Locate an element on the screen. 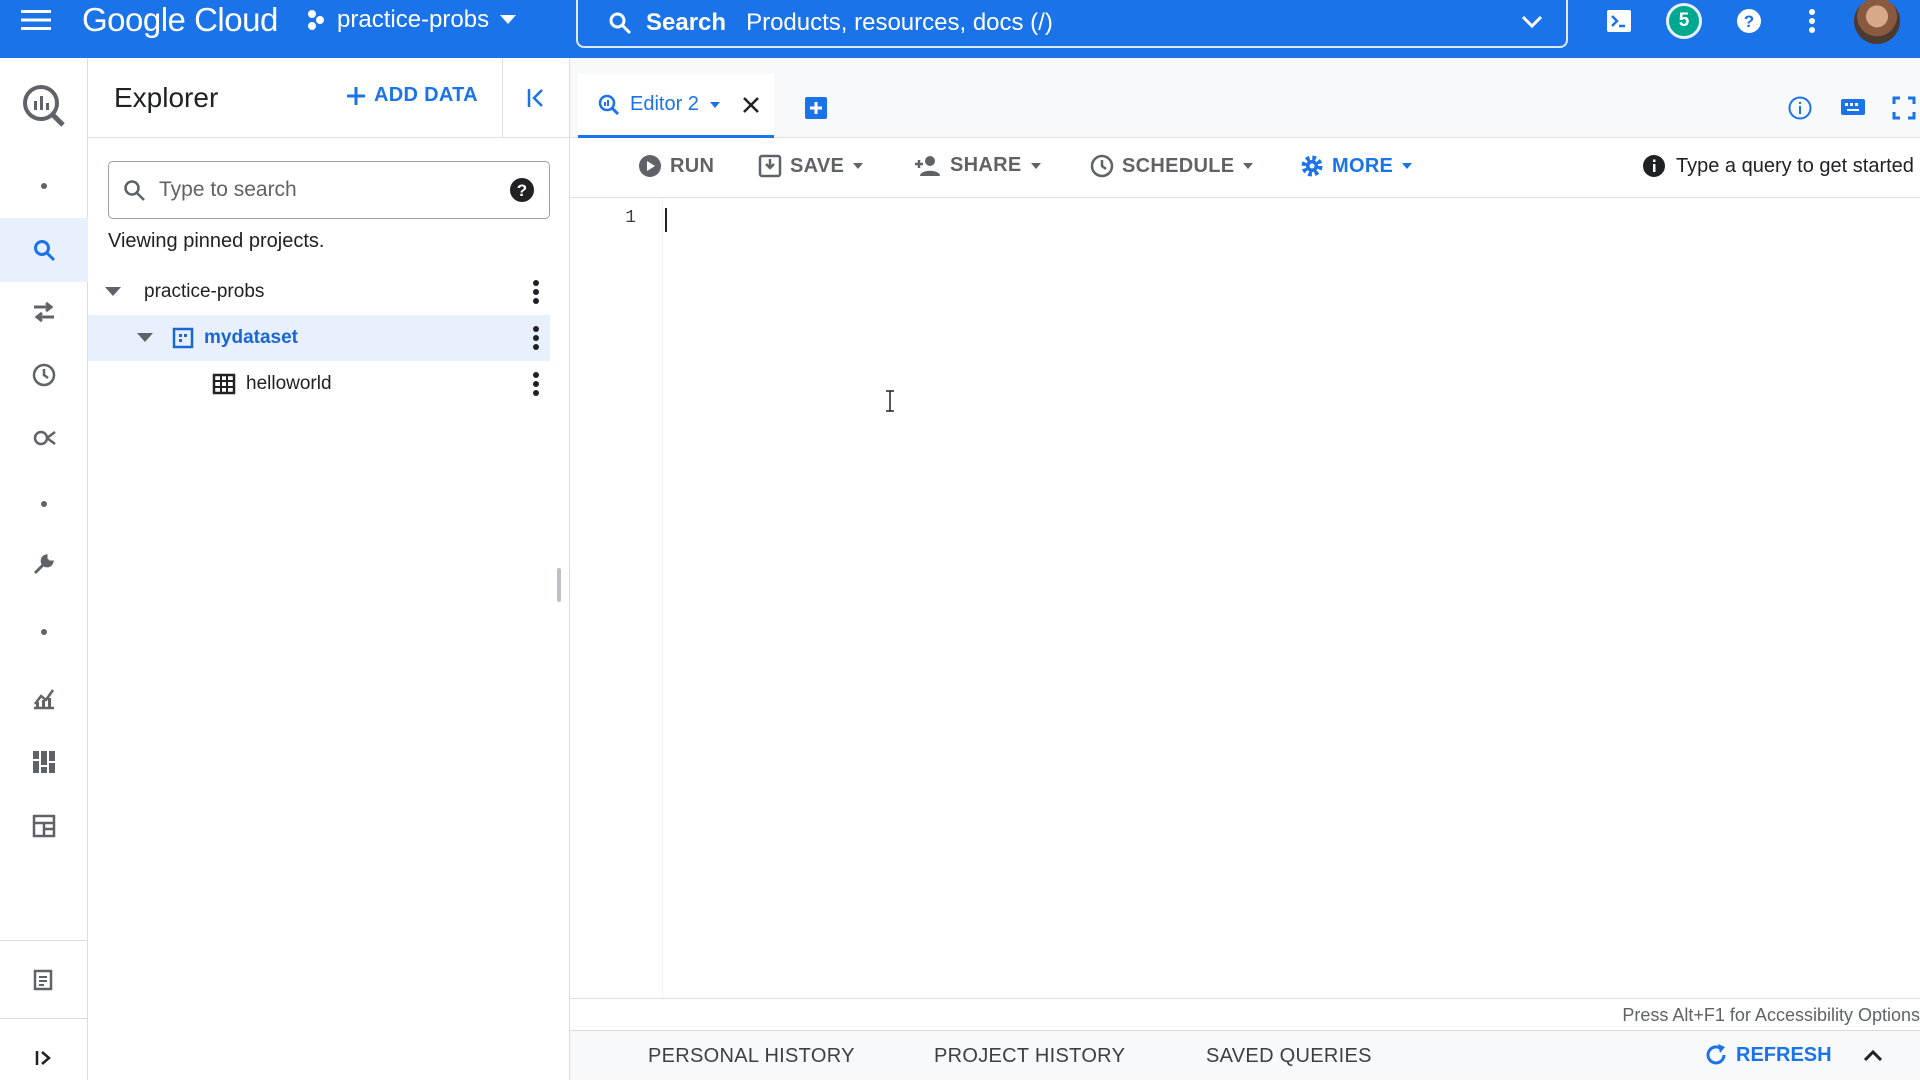  account-button is located at coordinates (1877, 22).